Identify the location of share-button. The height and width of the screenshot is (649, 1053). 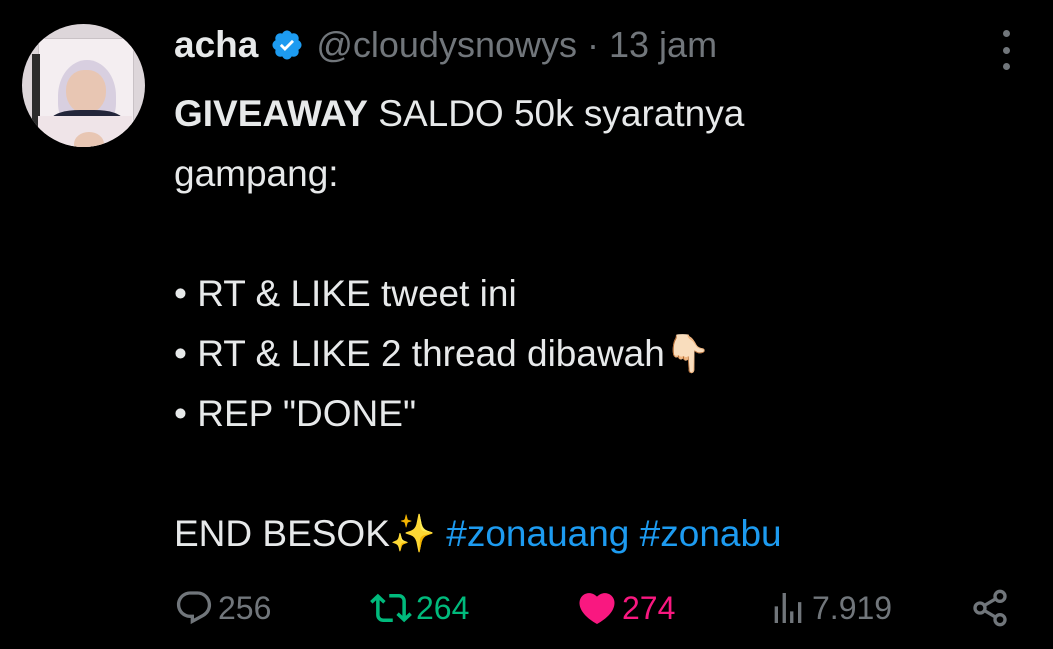
(990, 608).